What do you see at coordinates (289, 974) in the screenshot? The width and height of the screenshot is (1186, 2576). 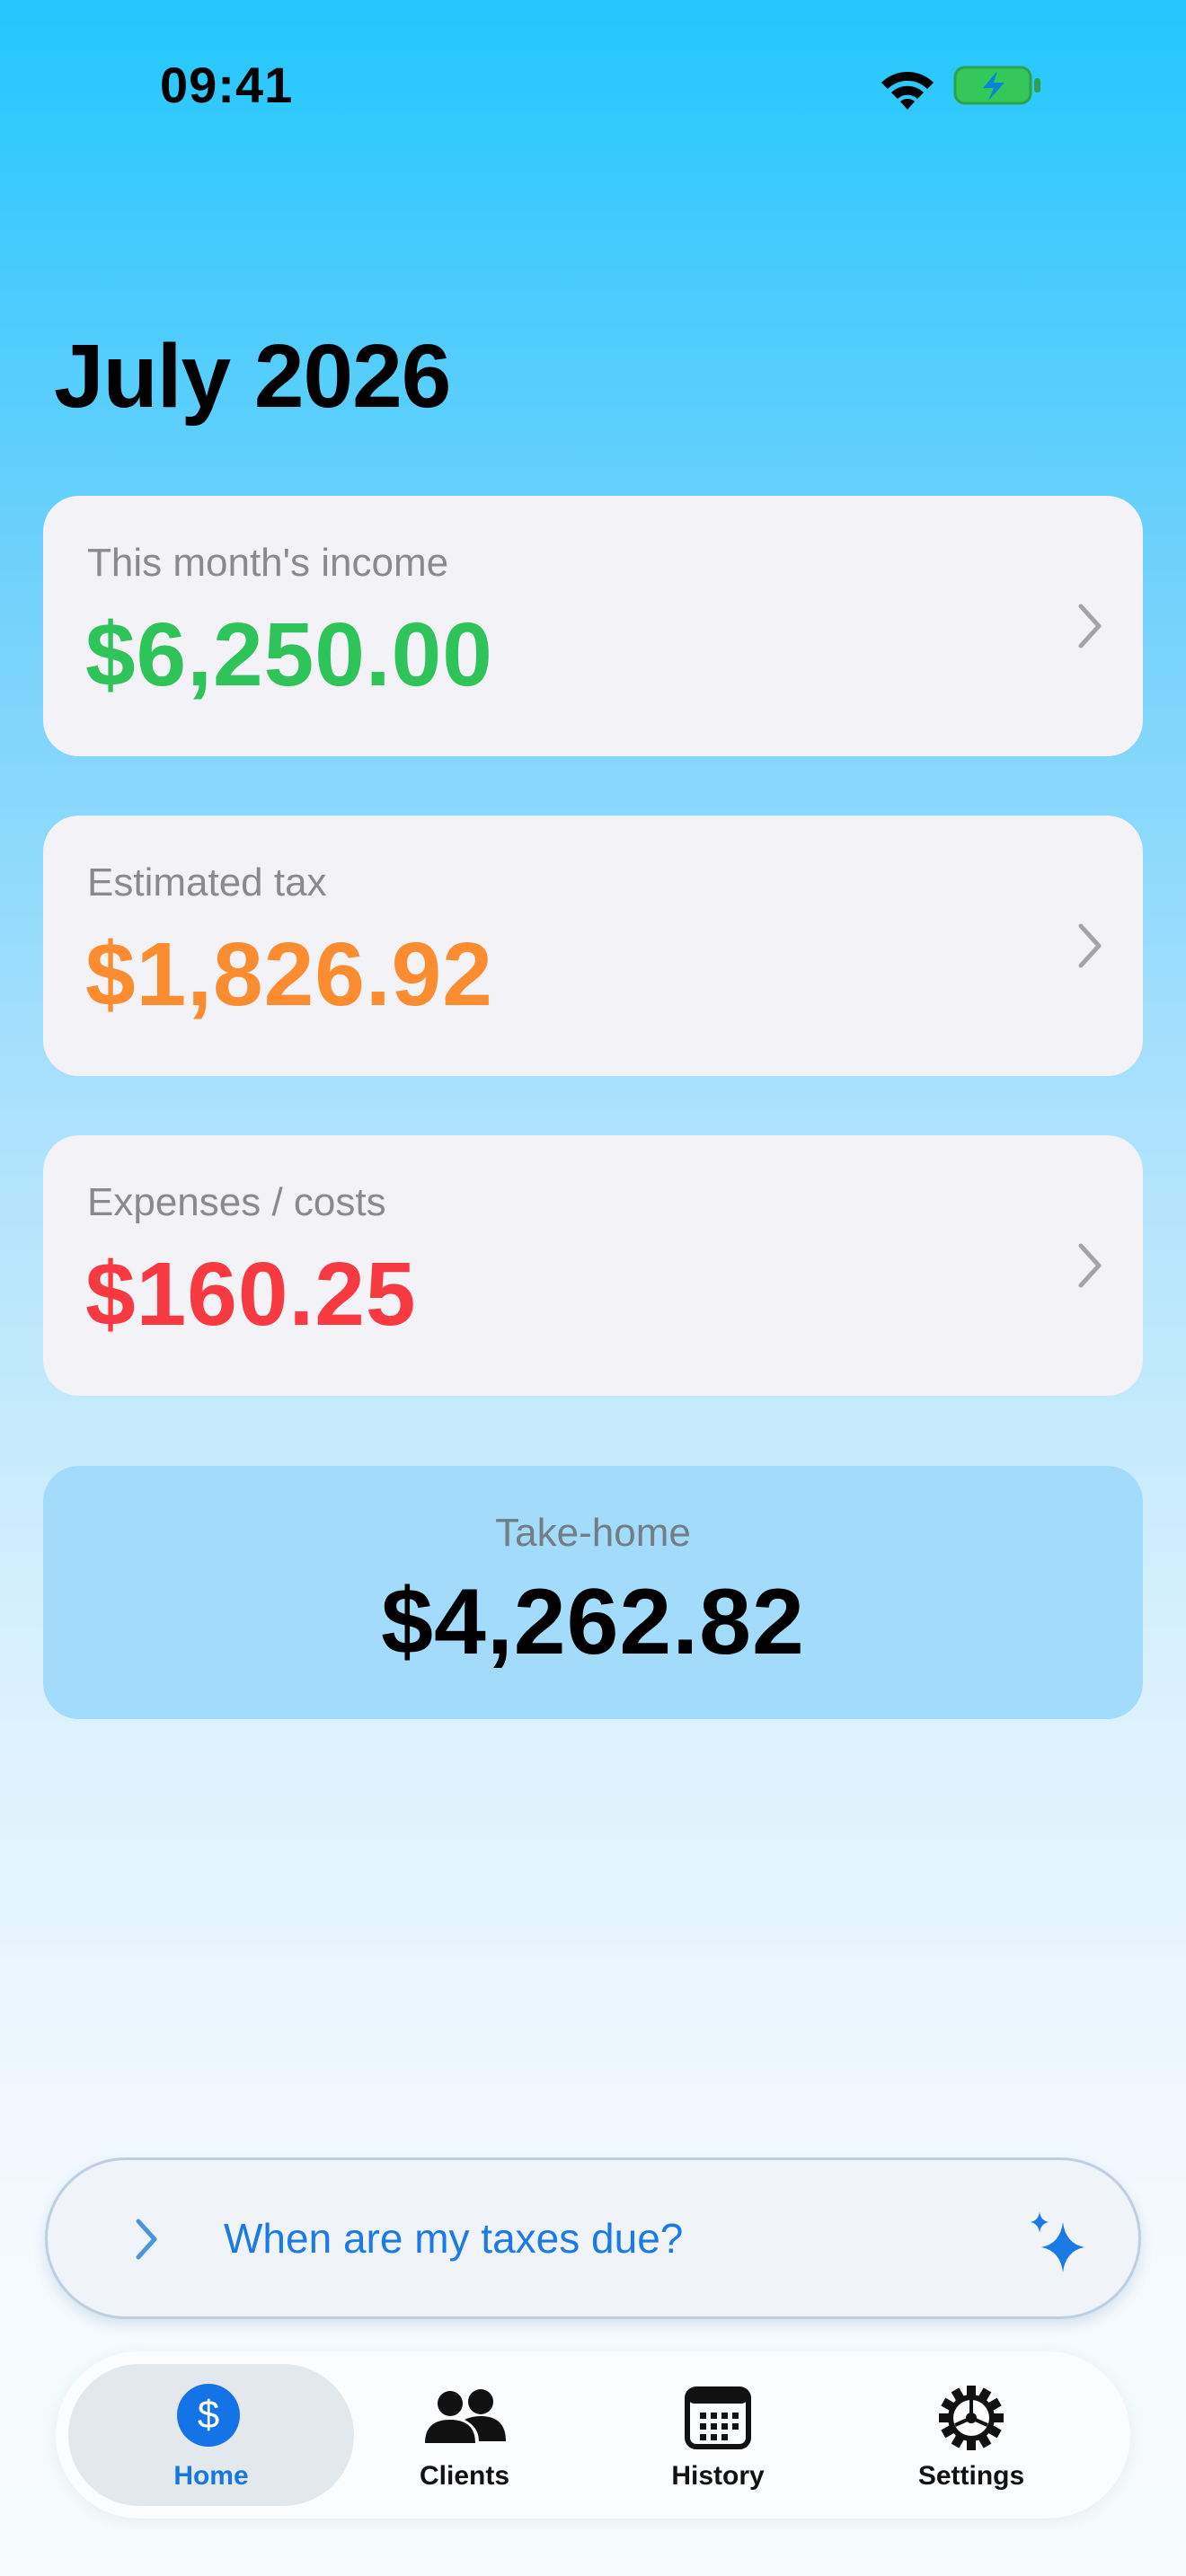 I see `estimated-tax-value: $1,826.92` at bounding box center [289, 974].